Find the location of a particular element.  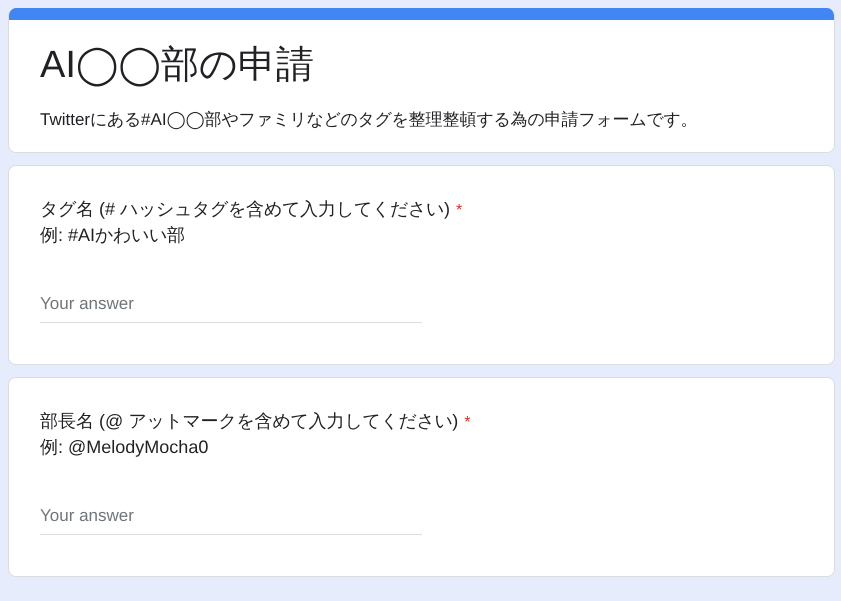

question-title: 部長名 (@ アットマークを含めて入力してください) is located at coordinates (249, 421).